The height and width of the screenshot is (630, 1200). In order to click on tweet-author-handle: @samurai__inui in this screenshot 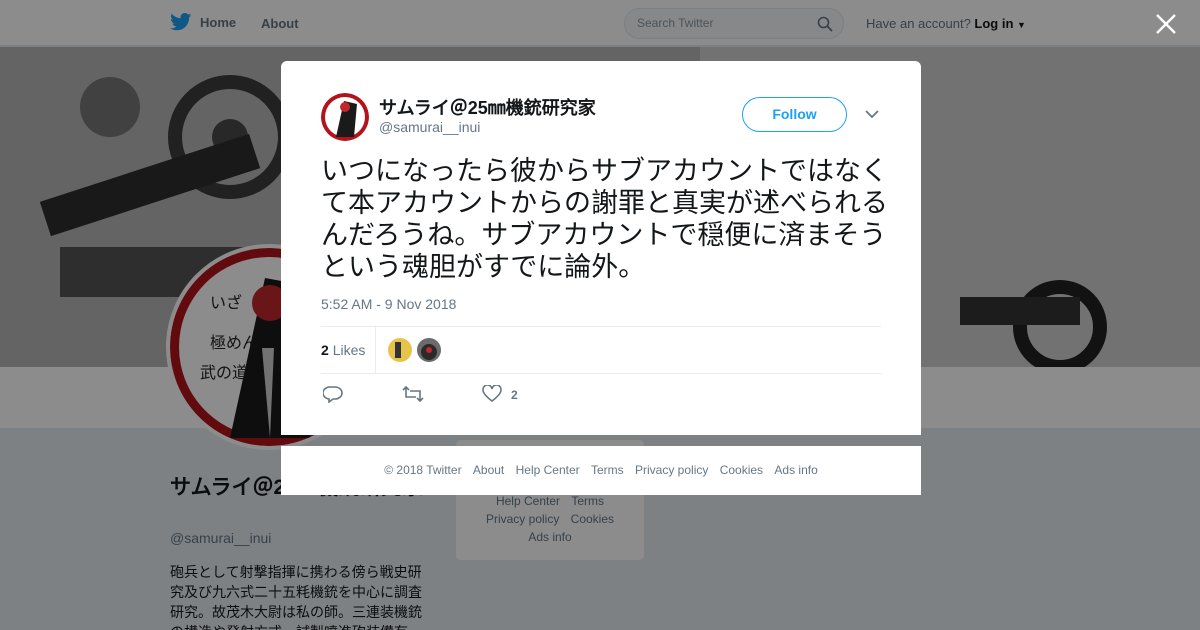, I will do `click(429, 127)`.